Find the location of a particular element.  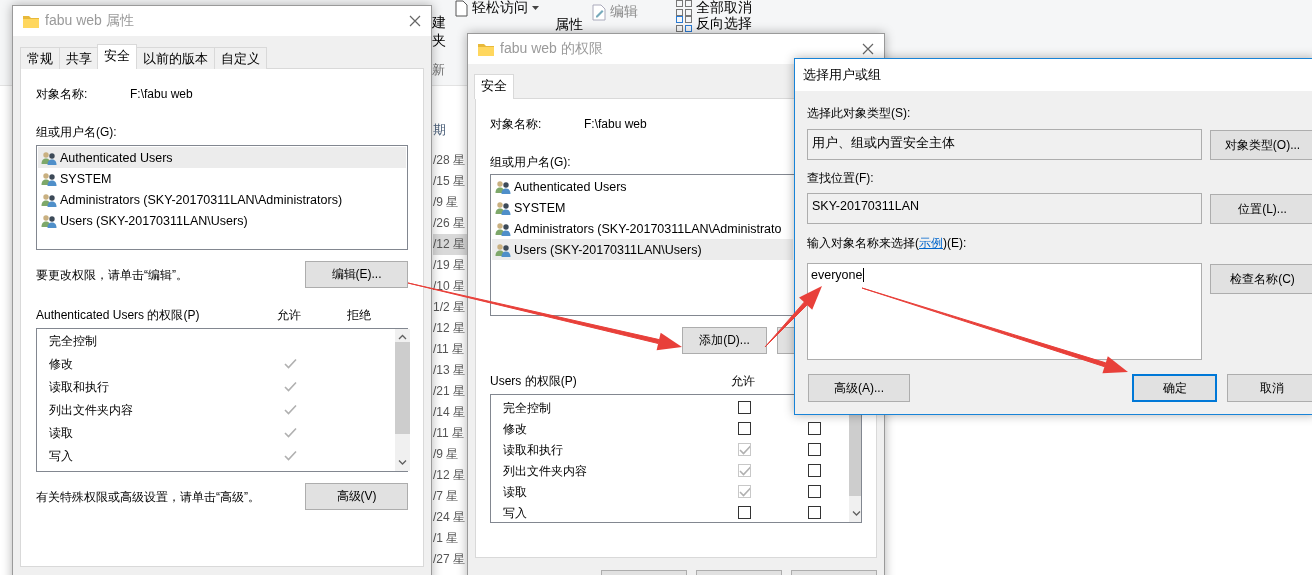

date-cell-text: /21 星 is located at coordinates (449, 391).